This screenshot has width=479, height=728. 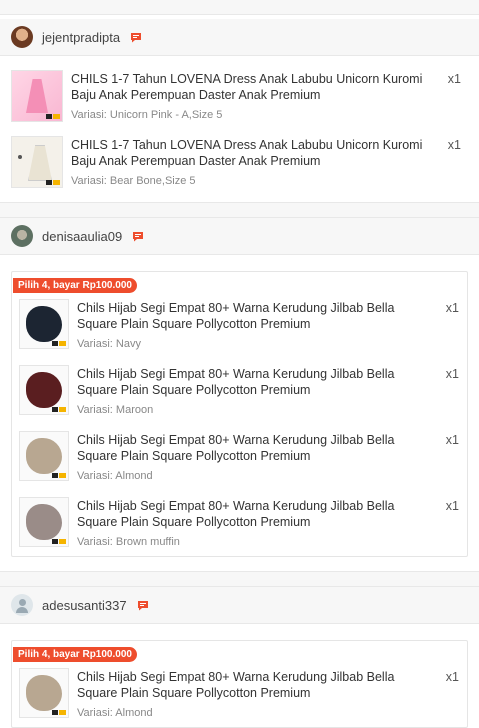 I want to click on order-header-jejentpradipta: jejentpradipta, so click(x=239, y=37).